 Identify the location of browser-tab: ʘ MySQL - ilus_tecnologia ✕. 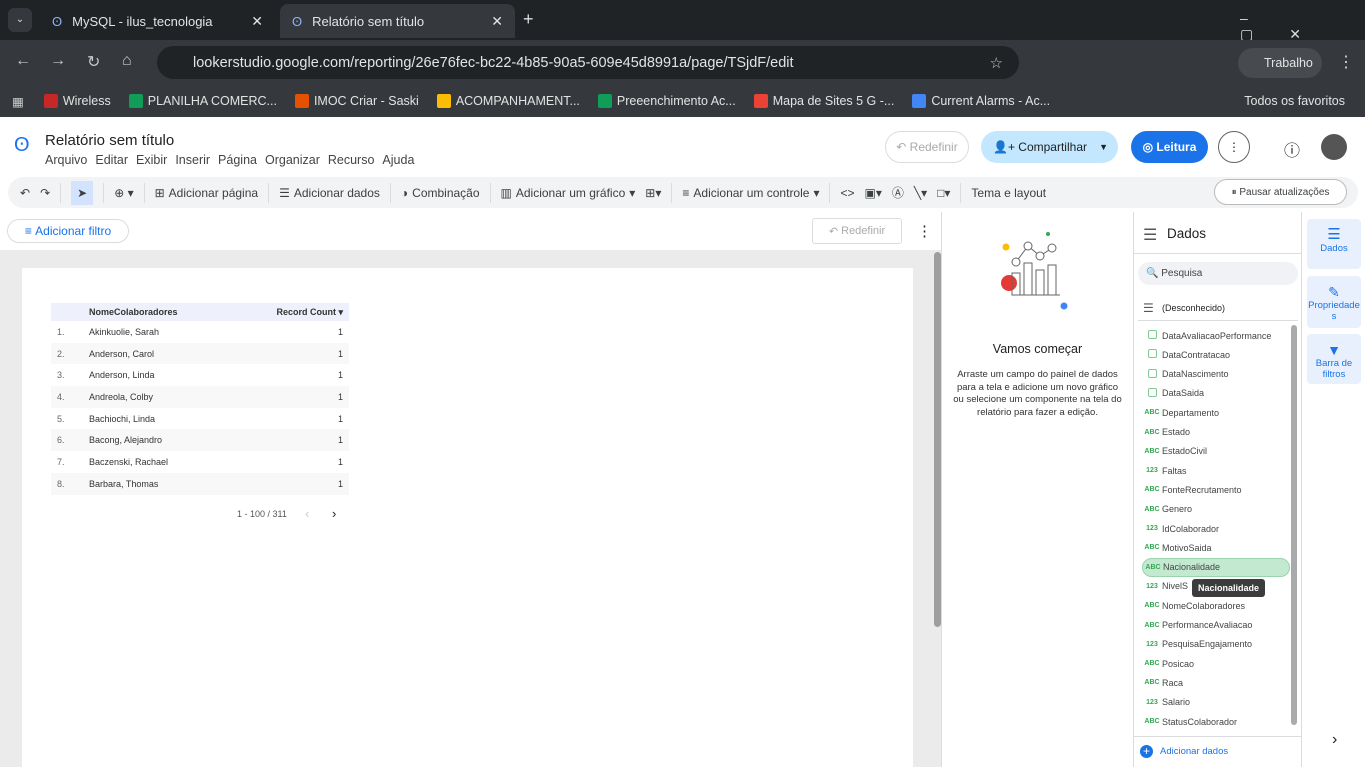
(157, 21).